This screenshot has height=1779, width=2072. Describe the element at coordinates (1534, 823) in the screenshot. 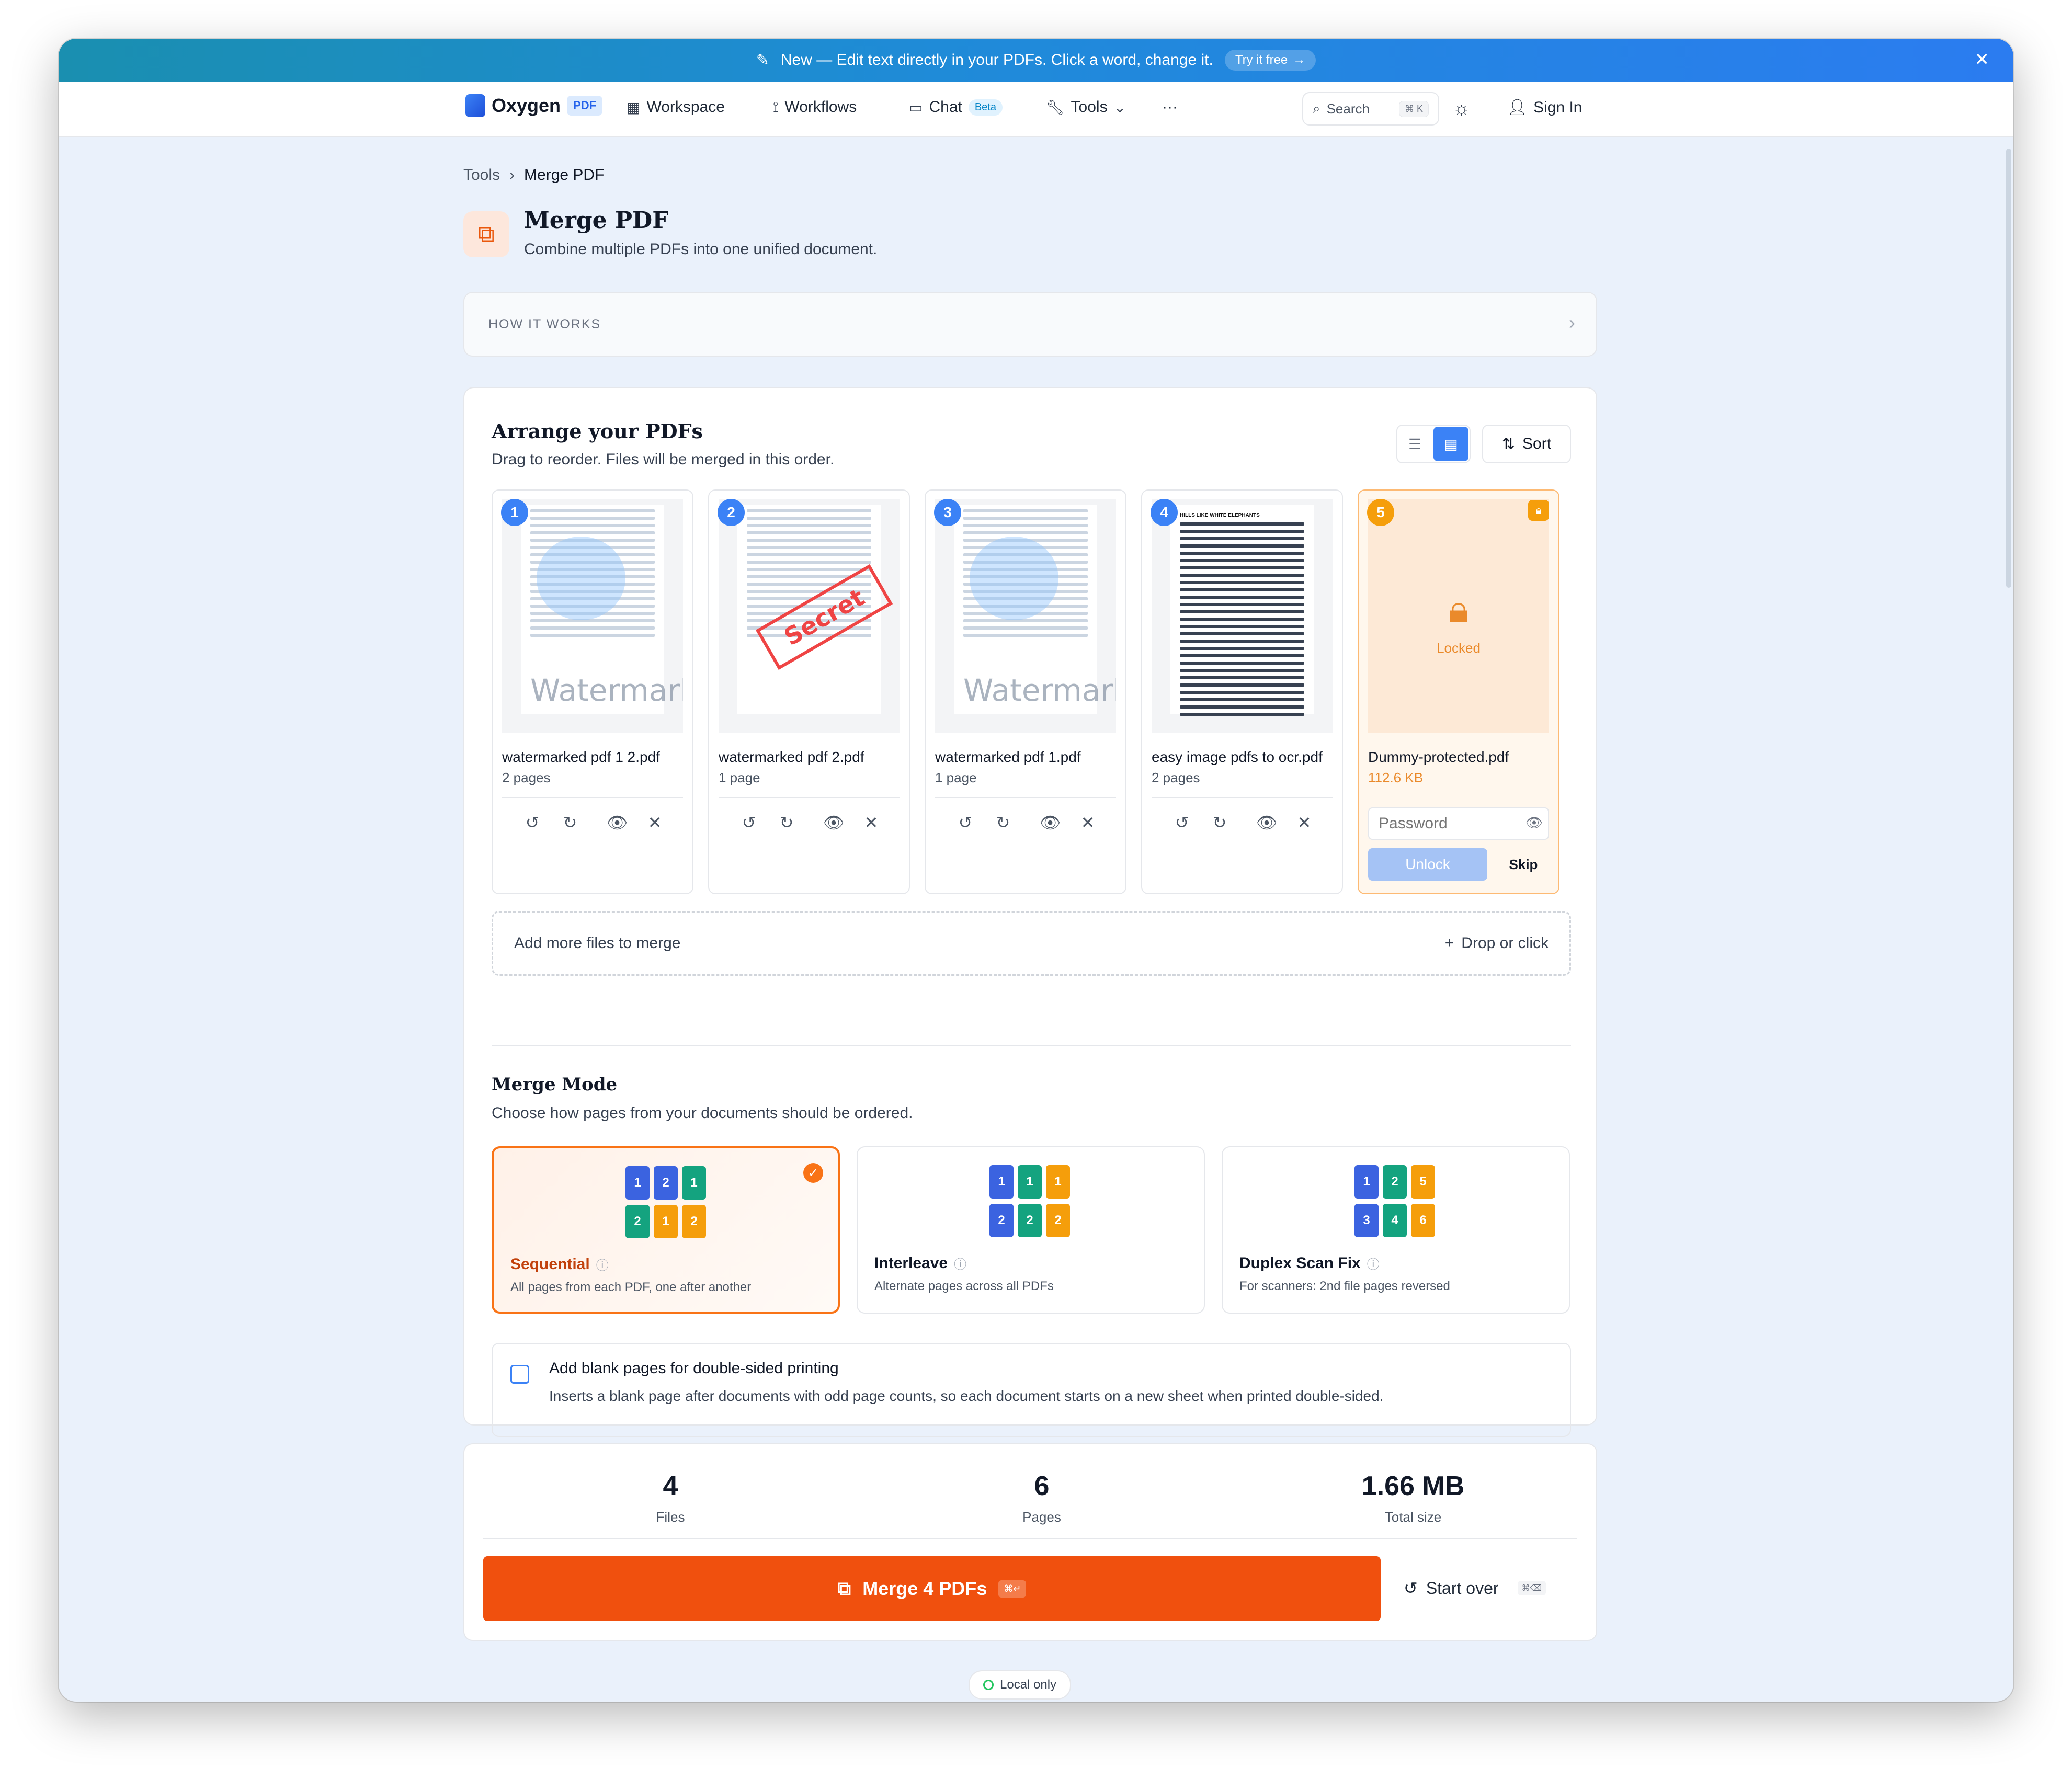

I see `show-password-eye-icon: 👁︎` at that location.